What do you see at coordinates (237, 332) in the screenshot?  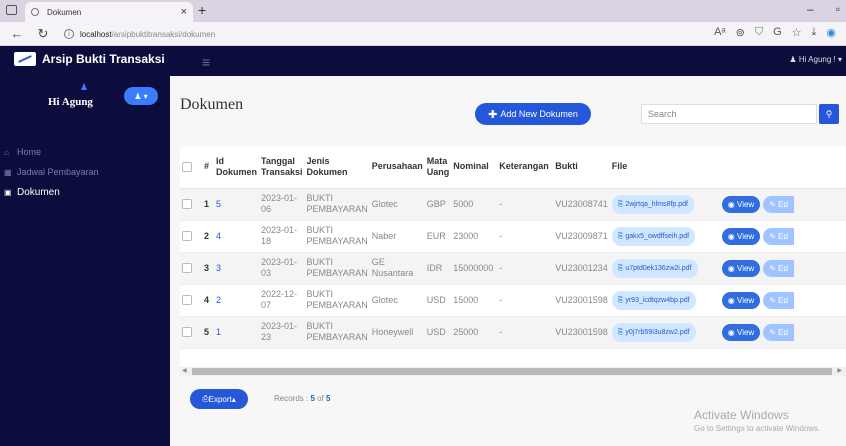 I see `row-id: 1` at bounding box center [237, 332].